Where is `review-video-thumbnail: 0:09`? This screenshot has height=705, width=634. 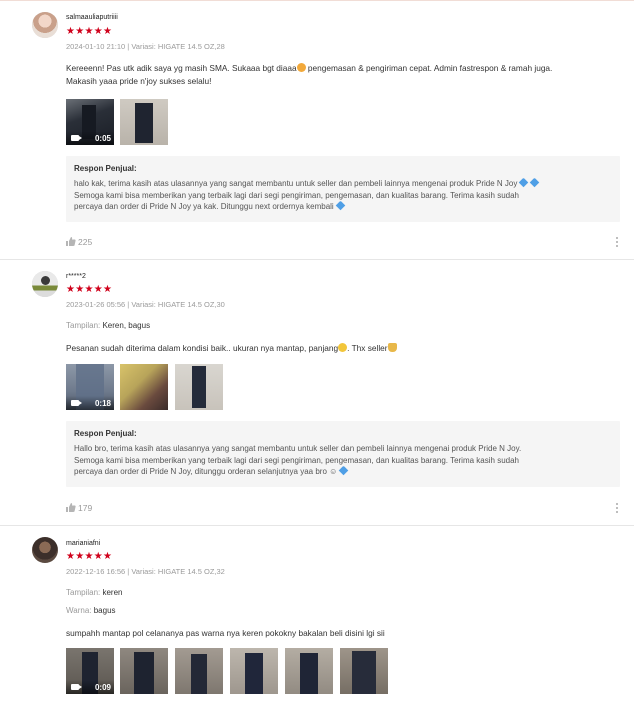
review-video-thumbnail: 0:09 is located at coordinates (90, 671).